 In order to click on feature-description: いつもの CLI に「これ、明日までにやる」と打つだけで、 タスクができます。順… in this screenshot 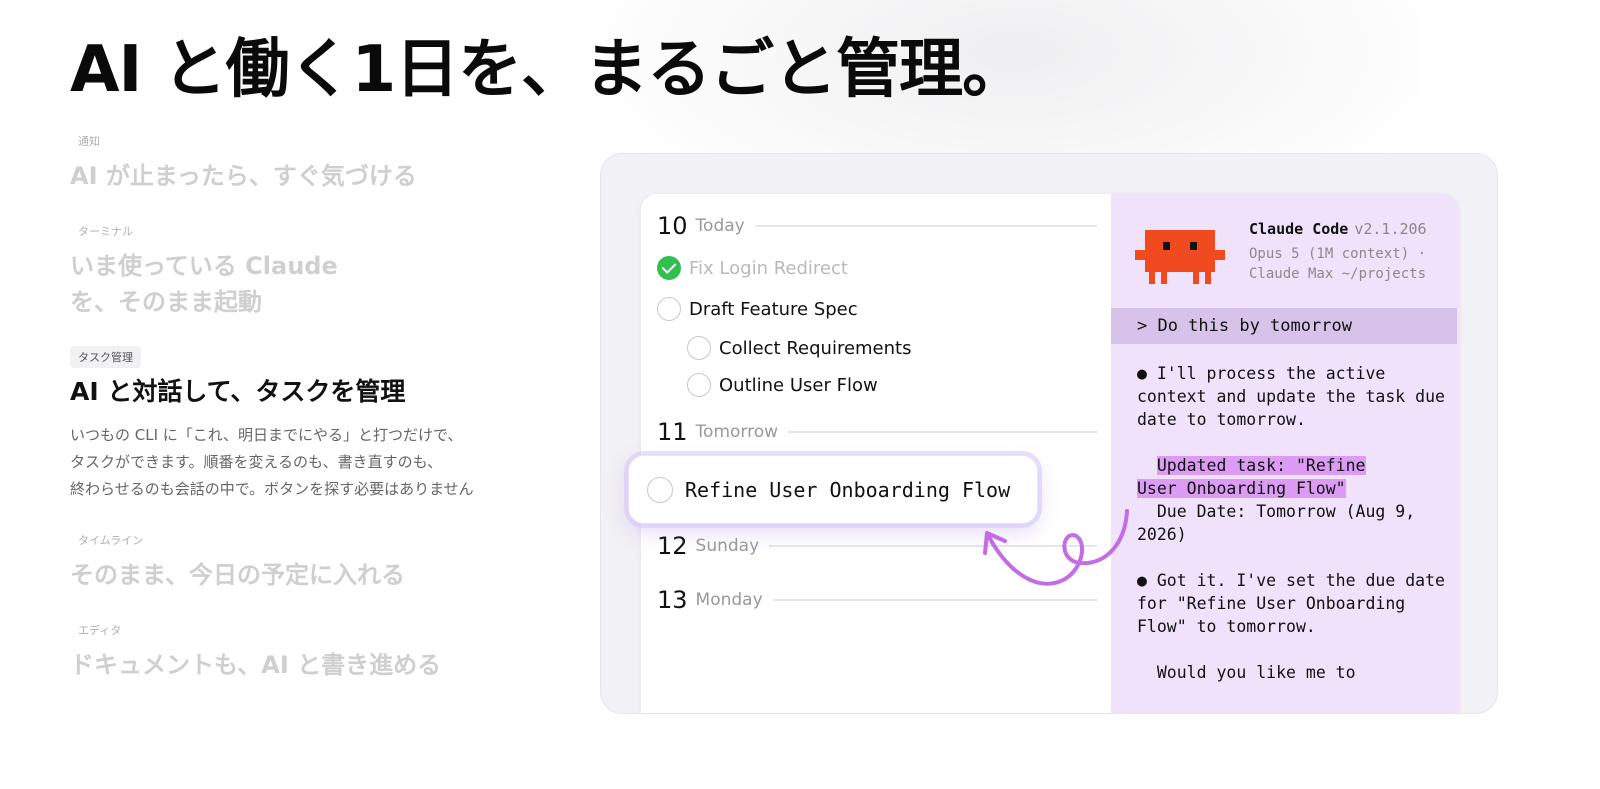, I will do `click(272, 462)`.